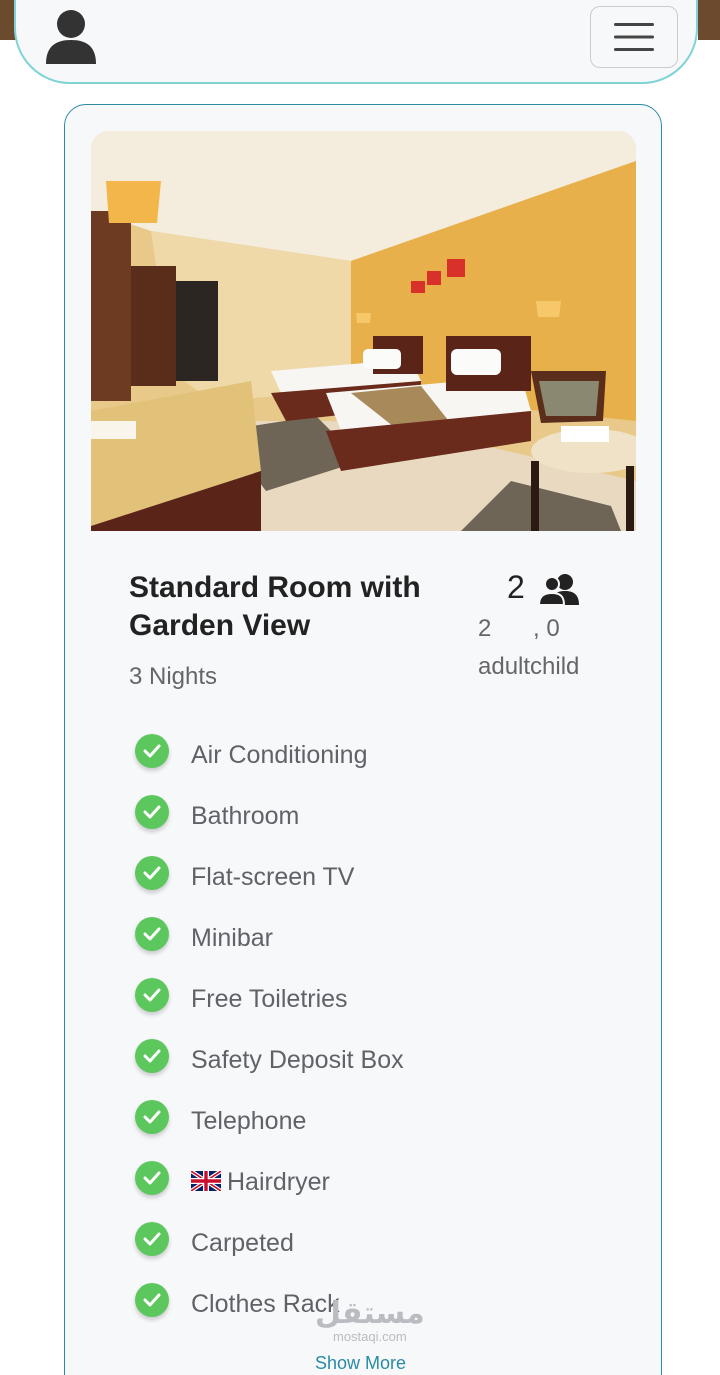  I want to click on watermark: مستقل mostaqi.com, so click(370, 1321).